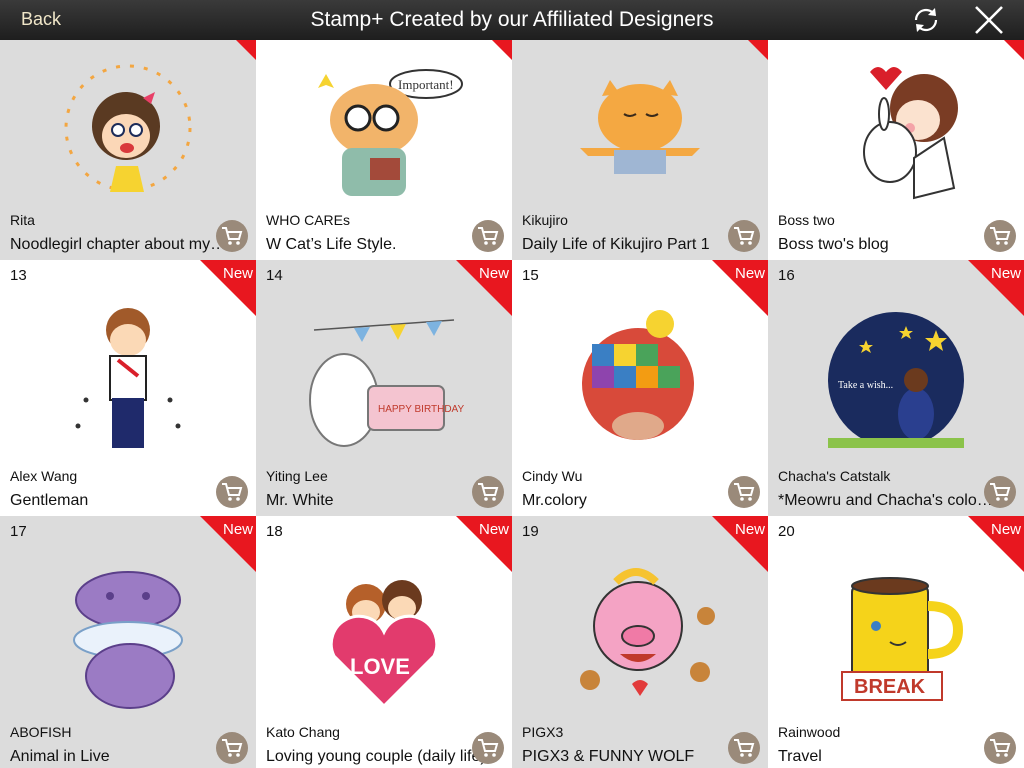 The image size is (1024, 768). What do you see at coordinates (545, 220) in the screenshot?
I see `author-name: Kikujiro` at bounding box center [545, 220].